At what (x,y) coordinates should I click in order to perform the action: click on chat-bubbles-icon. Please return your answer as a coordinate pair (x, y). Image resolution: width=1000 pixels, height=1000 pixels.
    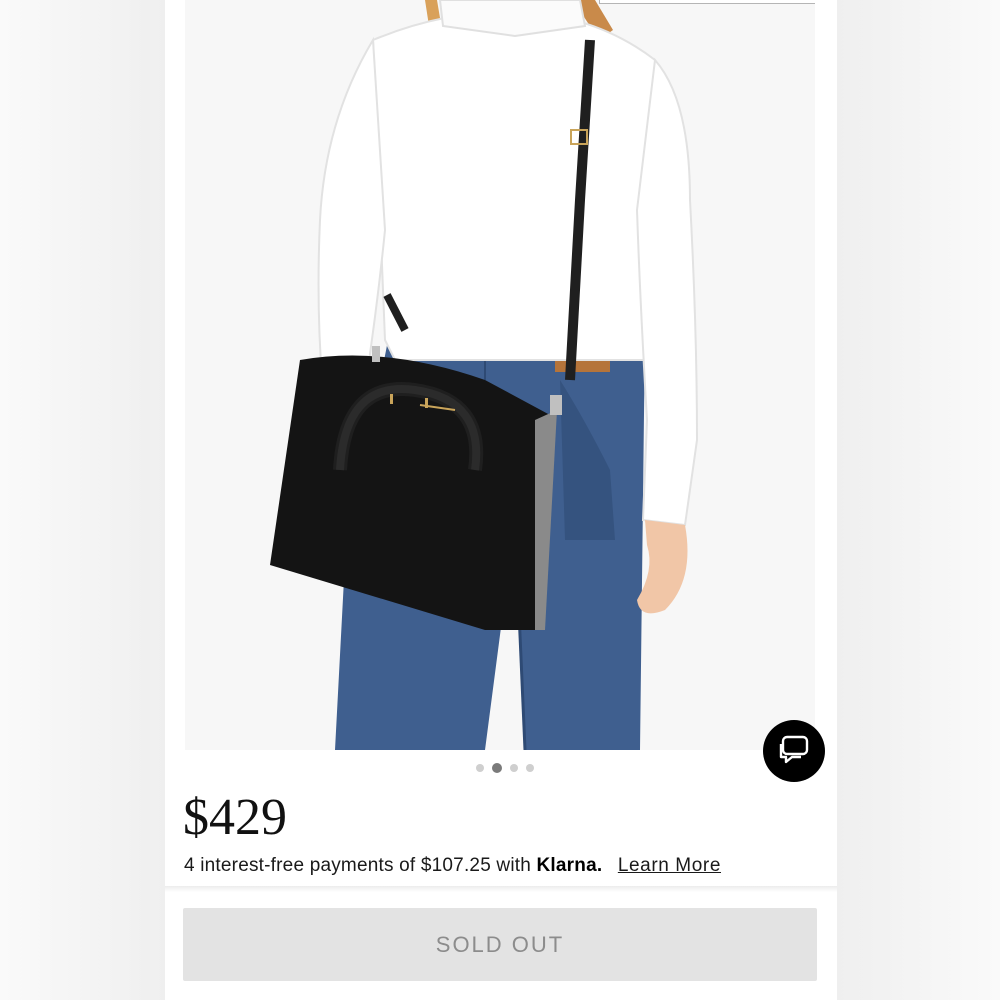
    Looking at the image, I should click on (794, 751).